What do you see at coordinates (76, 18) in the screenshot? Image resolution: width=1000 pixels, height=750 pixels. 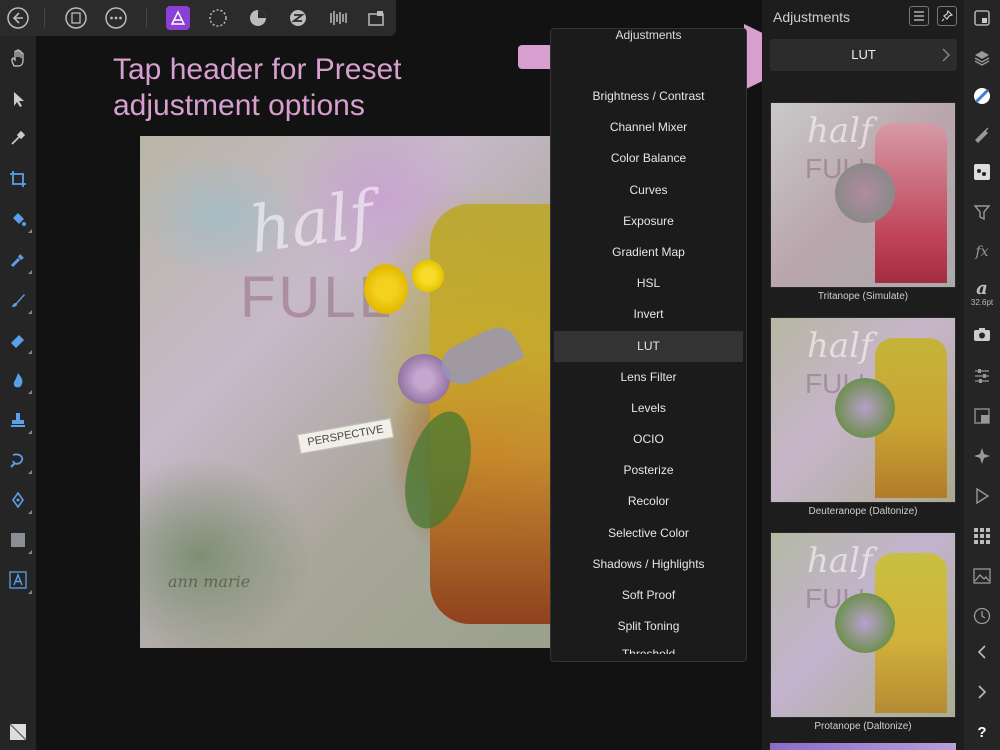 I see `document-icon` at bounding box center [76, 18].